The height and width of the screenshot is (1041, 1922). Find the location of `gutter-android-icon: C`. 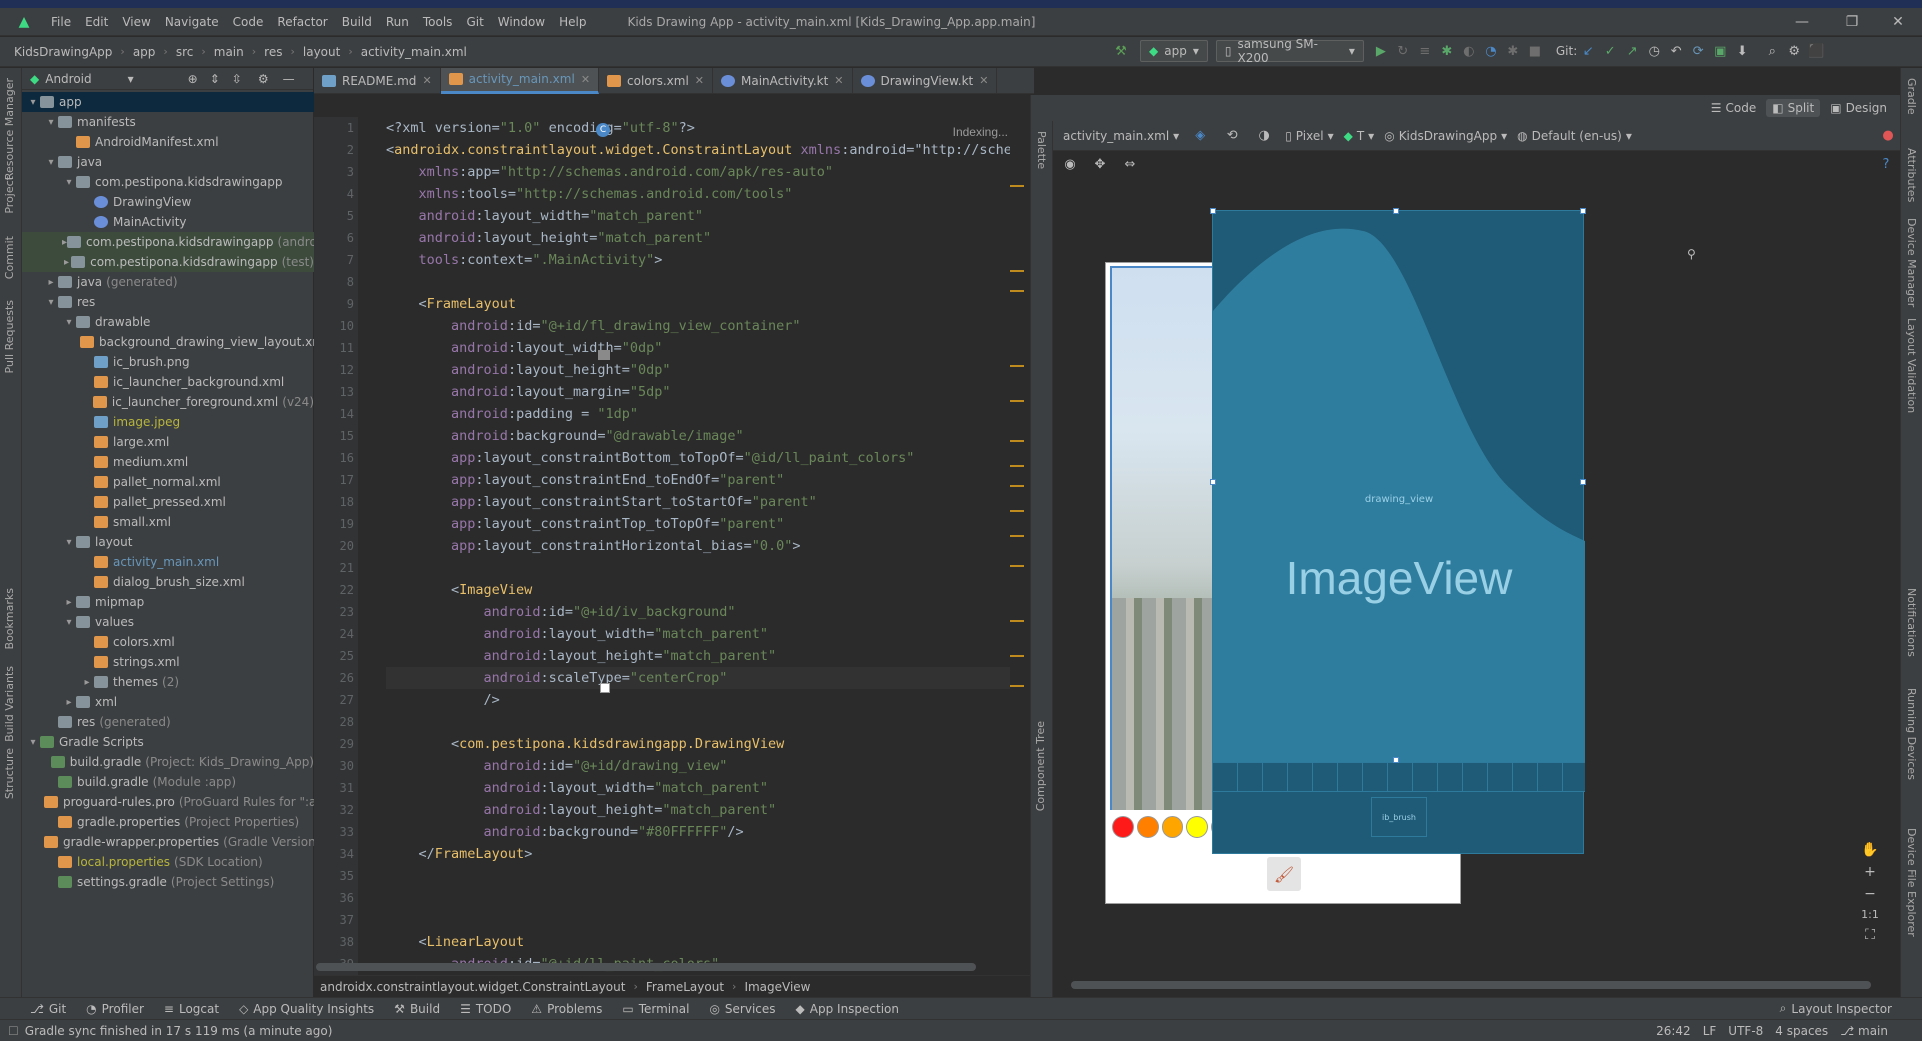

gutter-android-icon: C is located at coordinates (603, 130).